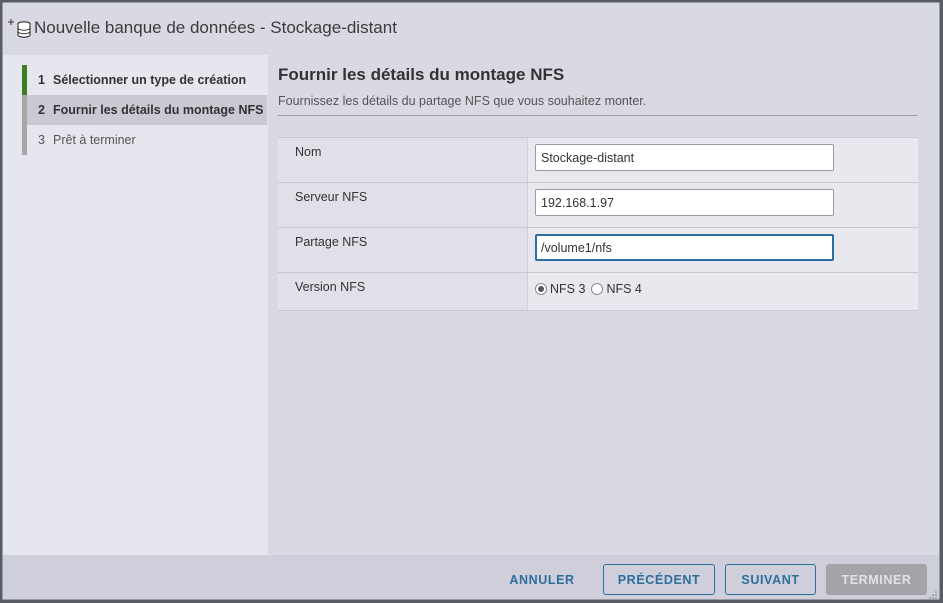 The width and height of the screenshot is (943, 603). What do you see at coordinates (876, 579) in the screenshot?
I see `finish-button: TERMINER` at bounding box center [876, 579].